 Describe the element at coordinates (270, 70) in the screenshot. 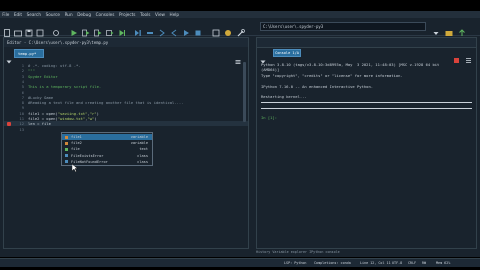

I see `console-line: (AMD64)]` at that location.